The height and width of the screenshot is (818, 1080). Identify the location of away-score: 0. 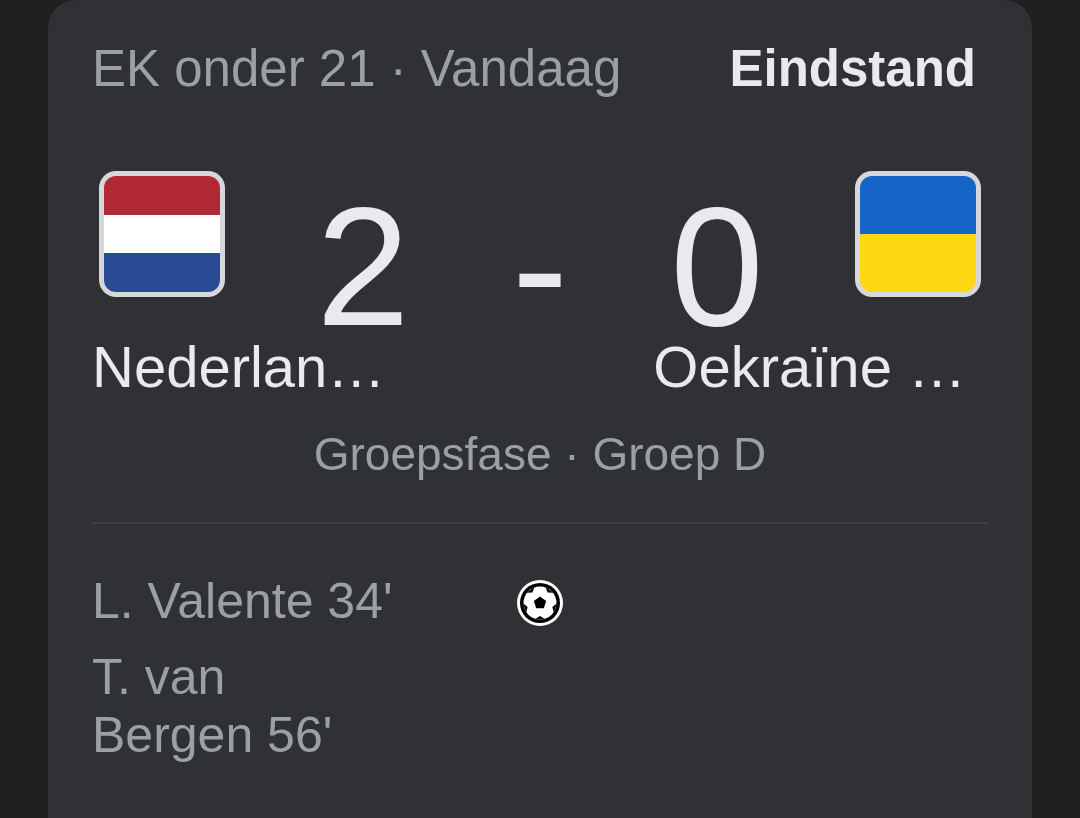
(717, 267).